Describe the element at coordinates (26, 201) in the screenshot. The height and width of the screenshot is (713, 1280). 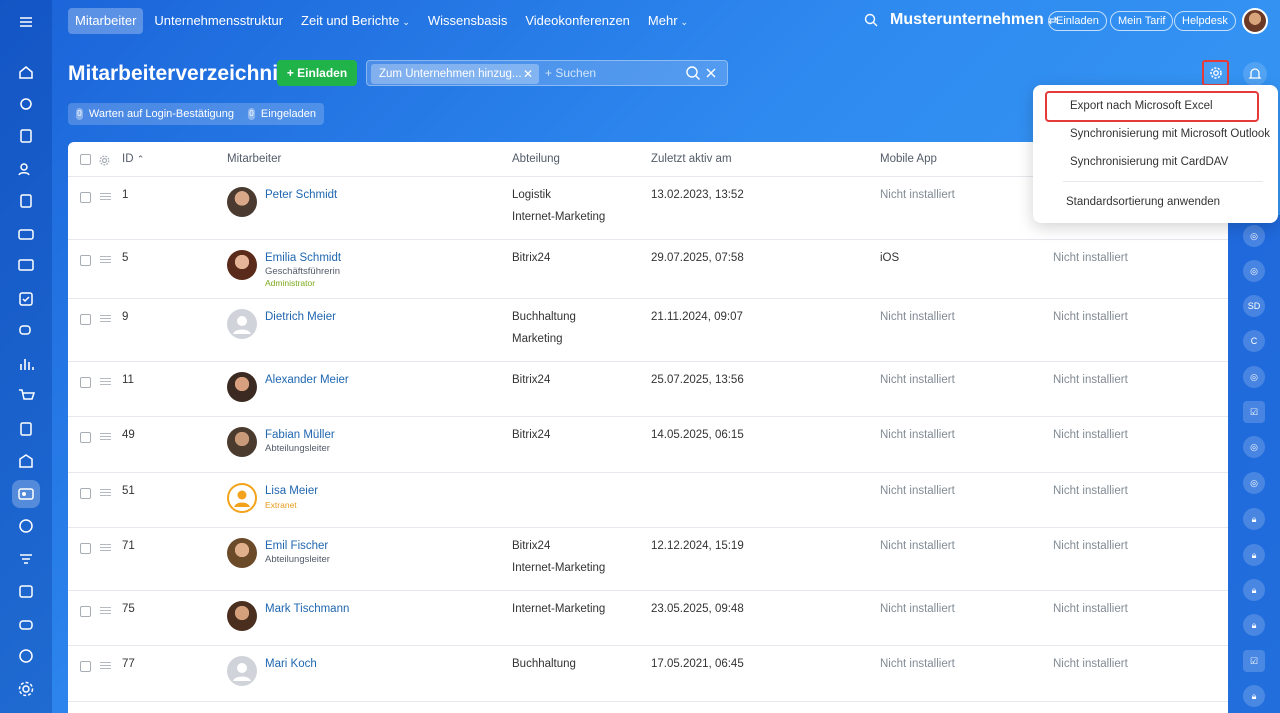
I see `files-icon` at that location.